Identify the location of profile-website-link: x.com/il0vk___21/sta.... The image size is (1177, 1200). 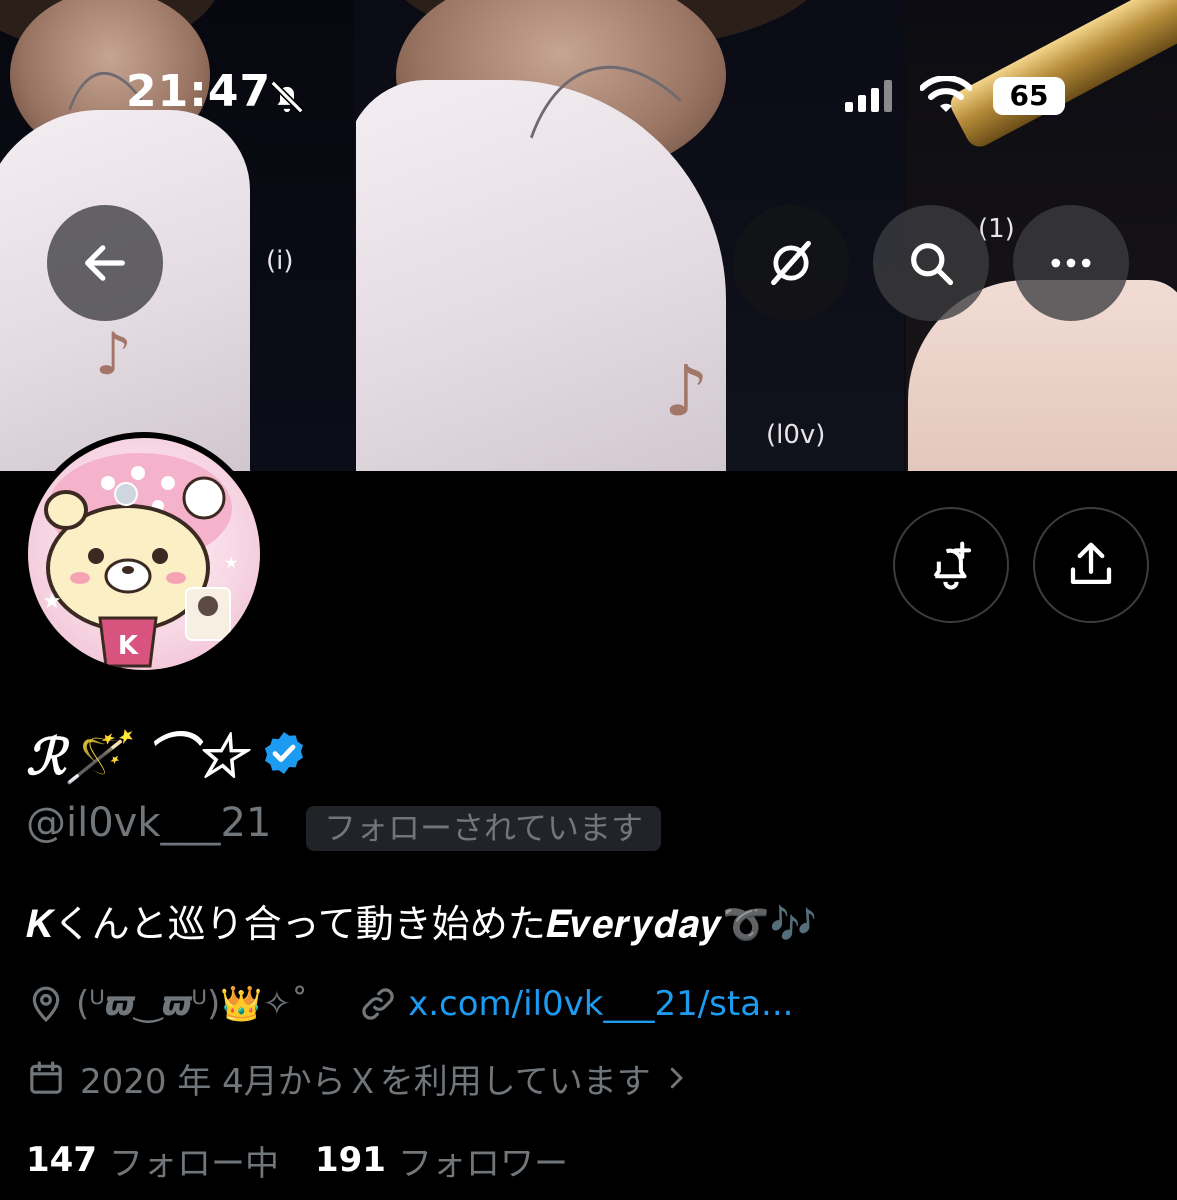
(600, 1004).